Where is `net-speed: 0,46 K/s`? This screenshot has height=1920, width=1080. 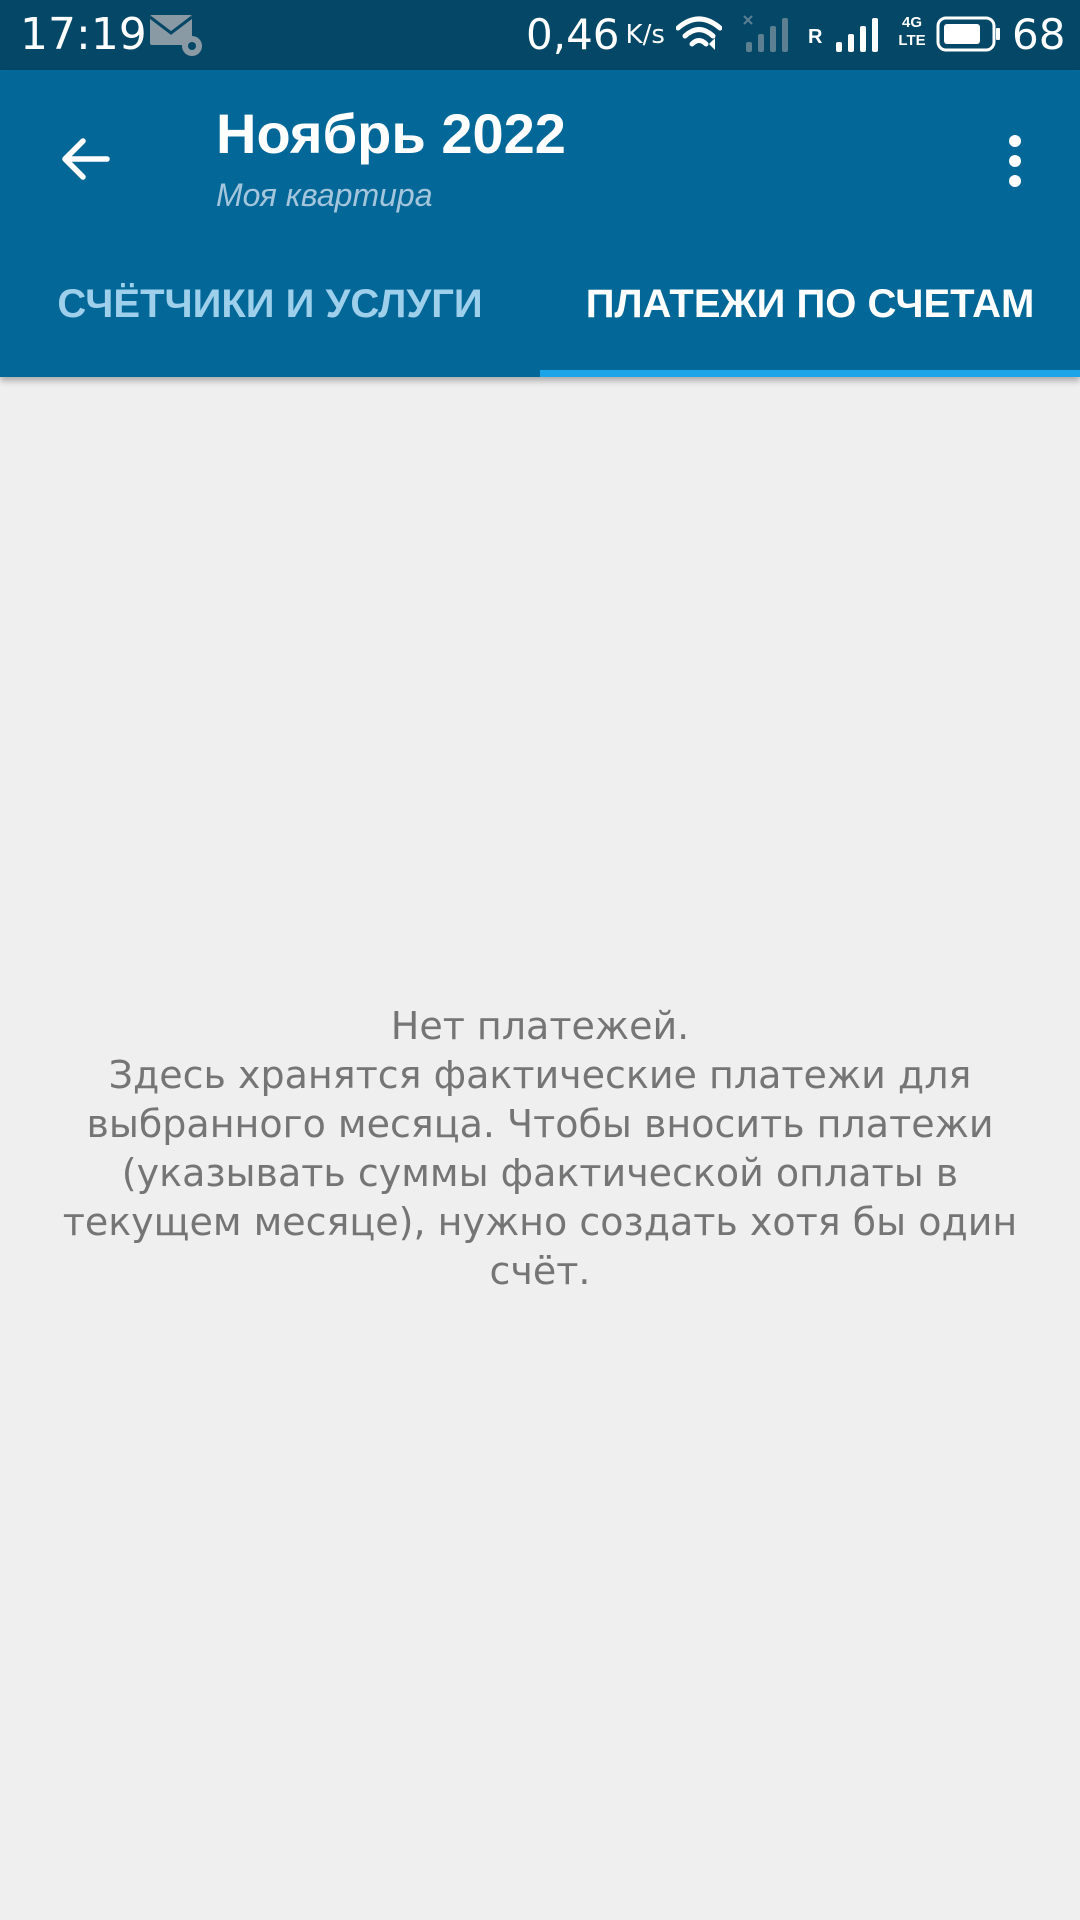
net-speed: 0,46 K/s is located at coordinates (595, 35).